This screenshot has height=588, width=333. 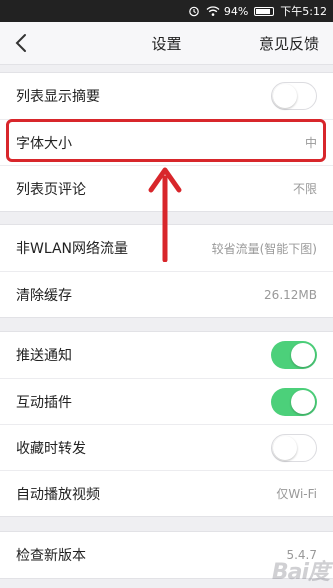 I want to click on feedback-button: 意见反馈, so click(x=289, y=43).